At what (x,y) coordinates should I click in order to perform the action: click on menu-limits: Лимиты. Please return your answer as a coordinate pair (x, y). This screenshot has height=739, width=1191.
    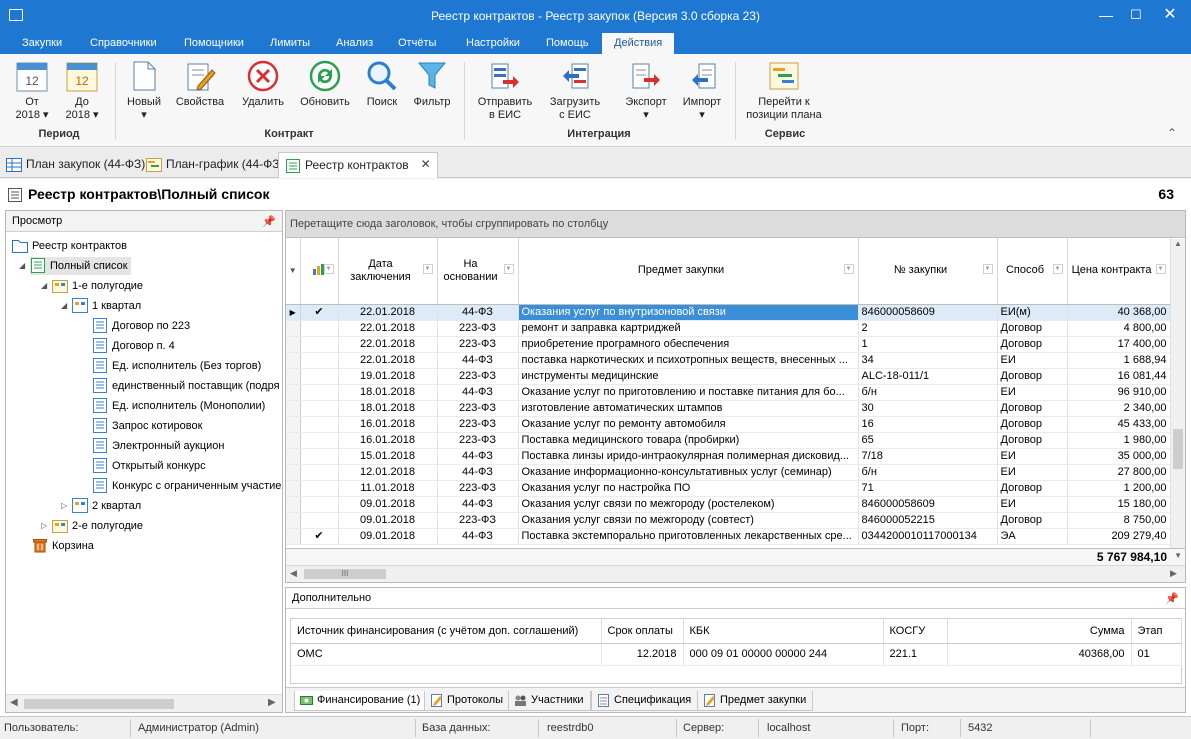
    Looking at the image, I should click on (290, 43).